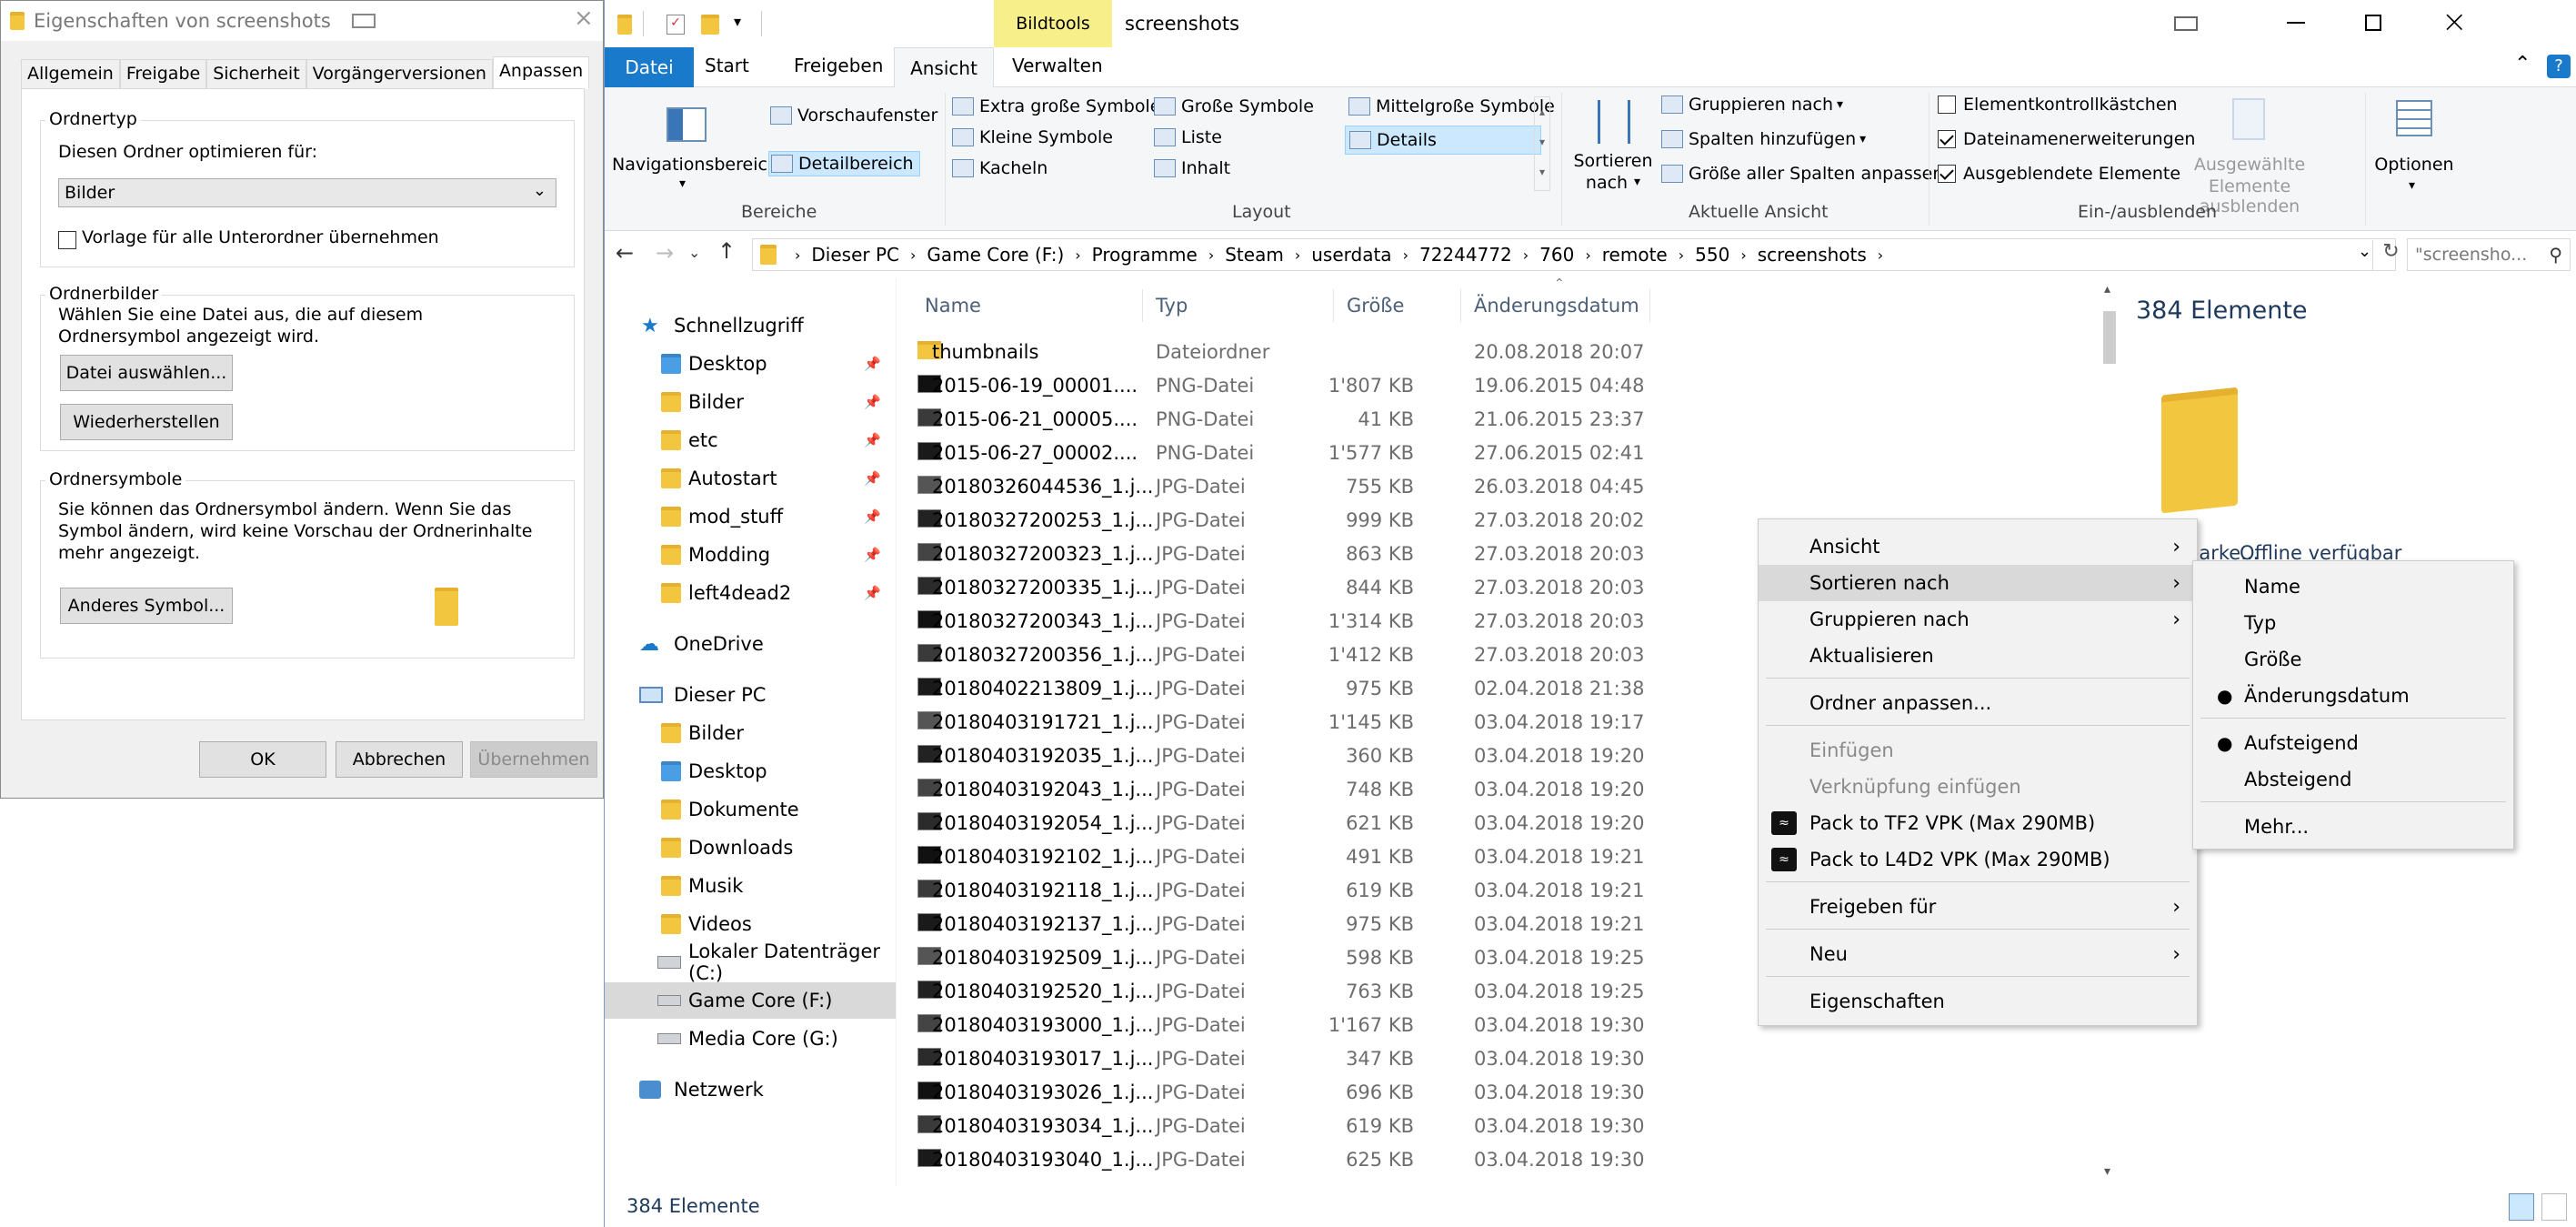  Describe the element at coordinates (751, 733) in the screenshot. I see `nav-pc-bilder: Bilder` at that location.